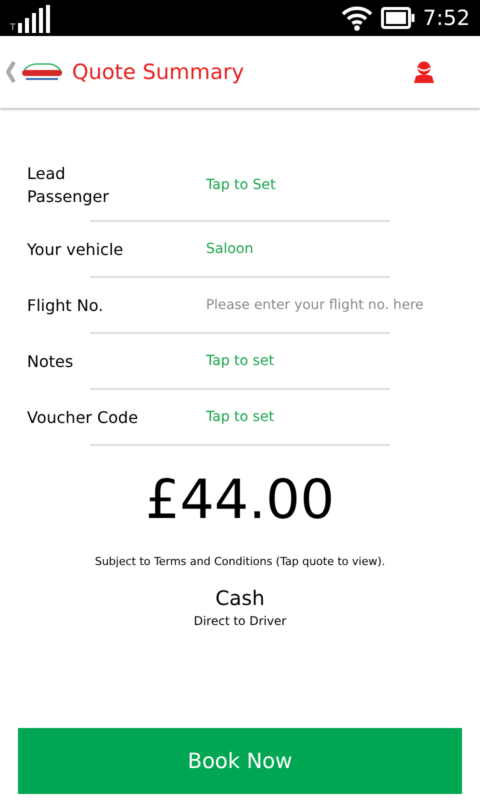 The height and width of the screenshot is (800, 480). What do you see at coordinates (83, 417) in the screenshot?
I see `field-label: Voucher Code` at bounding box center [83, 417].